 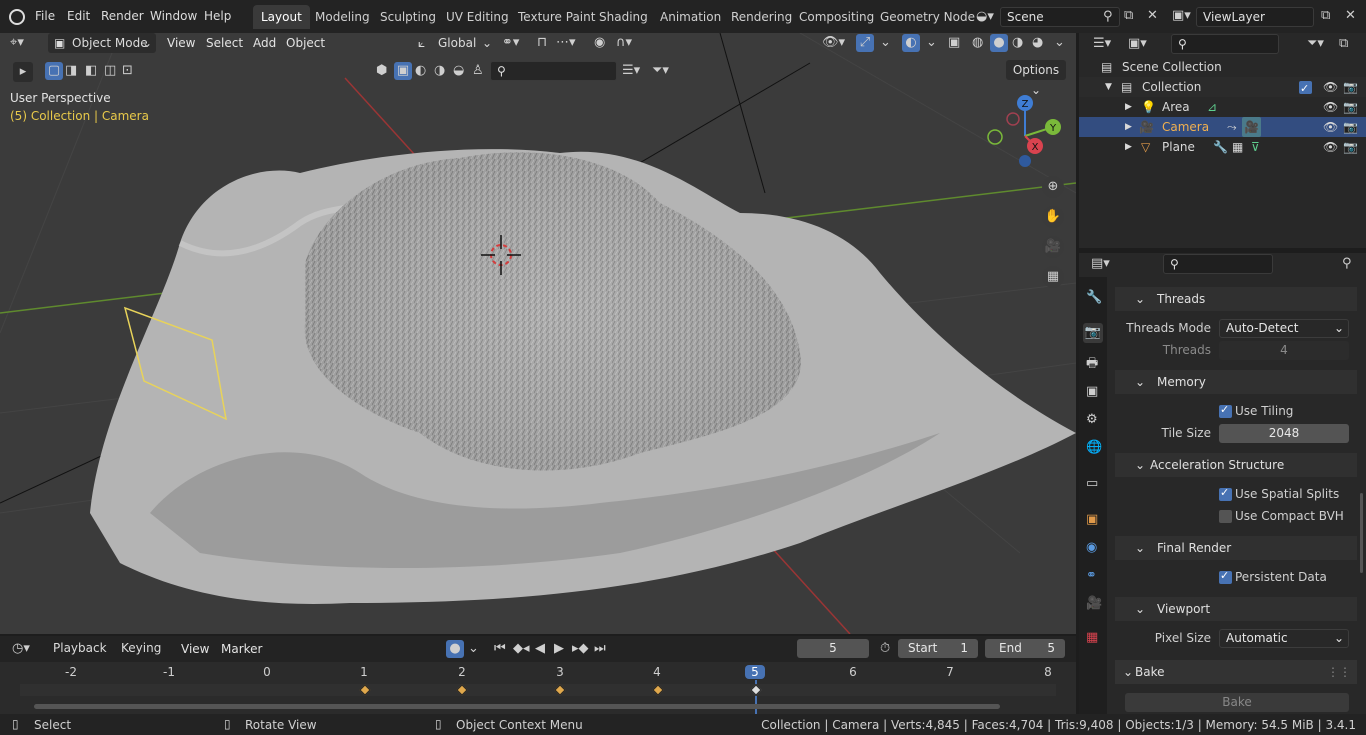 I want to click on blender-logo-icon, so click(x=17, y=17).